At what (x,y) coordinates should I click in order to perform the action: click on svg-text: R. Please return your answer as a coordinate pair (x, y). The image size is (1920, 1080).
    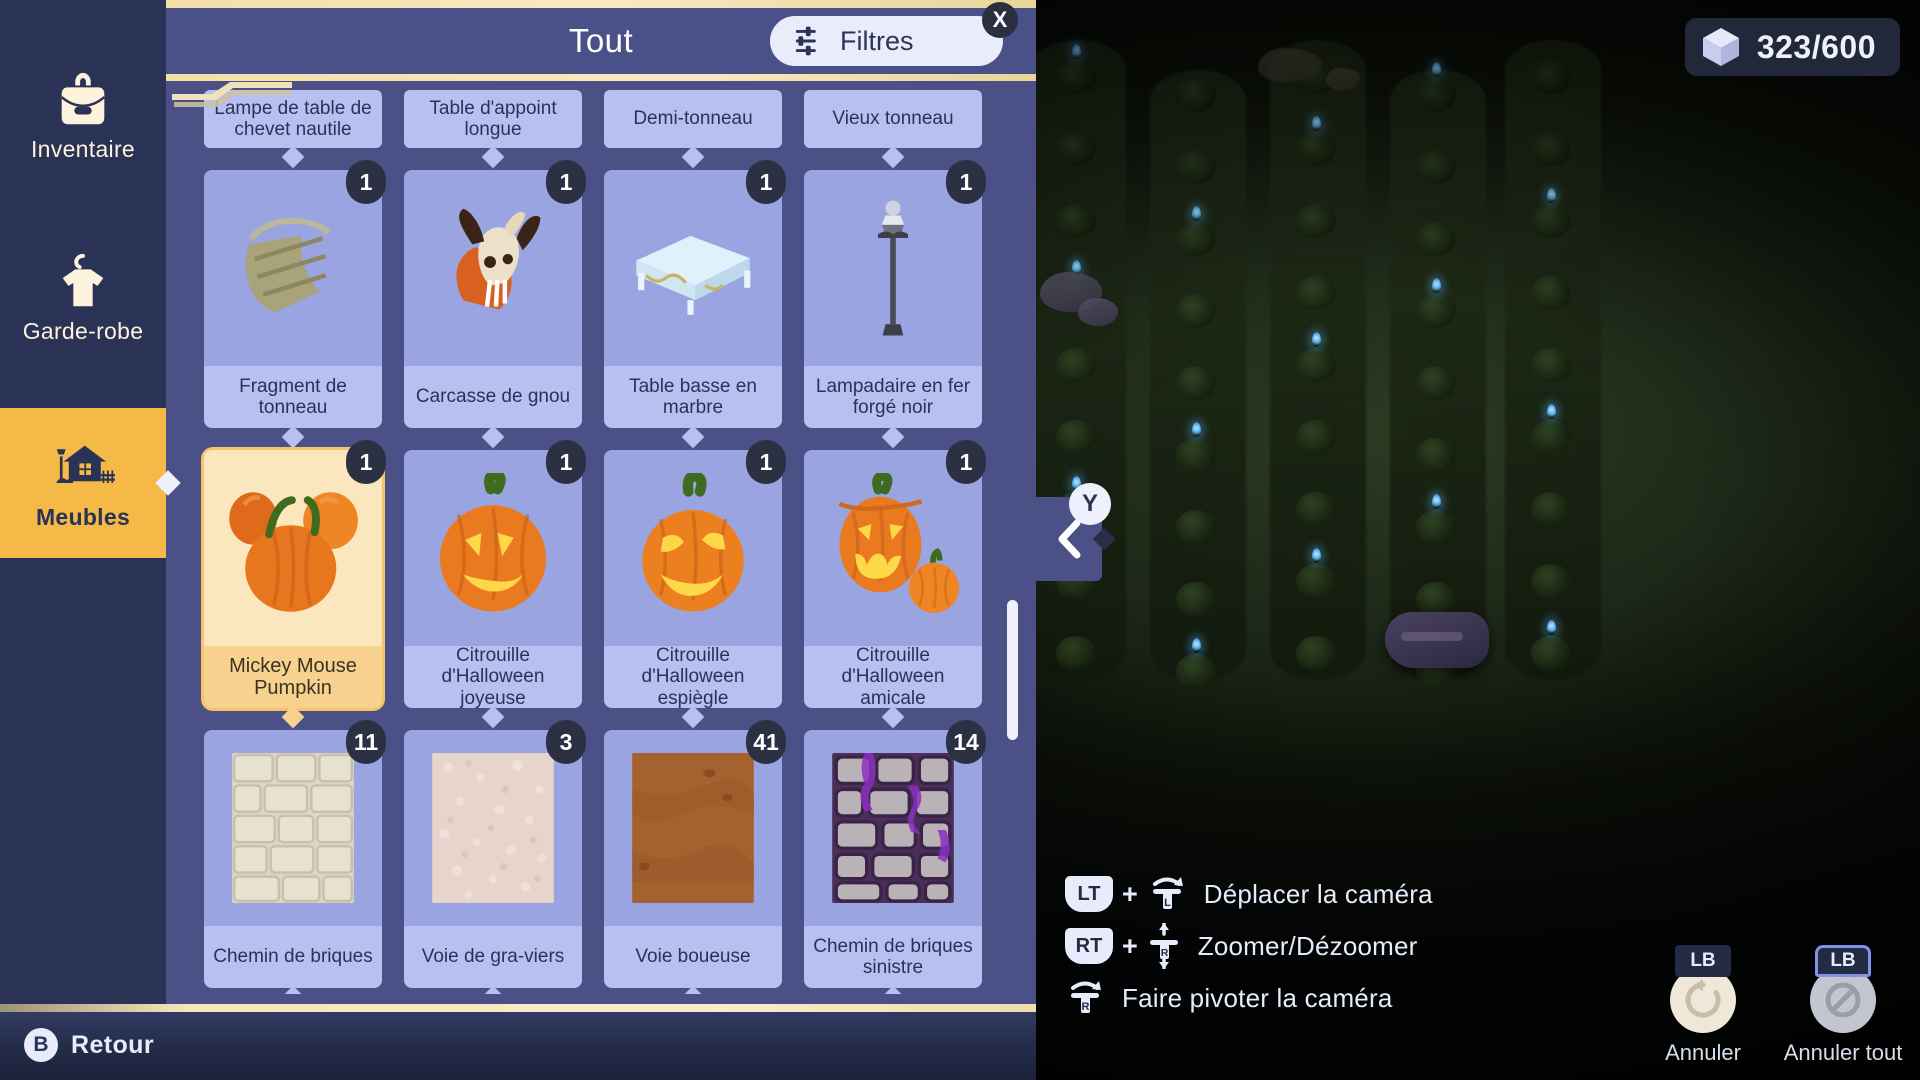
    Looking at the image, I should click on (1086, 1007).